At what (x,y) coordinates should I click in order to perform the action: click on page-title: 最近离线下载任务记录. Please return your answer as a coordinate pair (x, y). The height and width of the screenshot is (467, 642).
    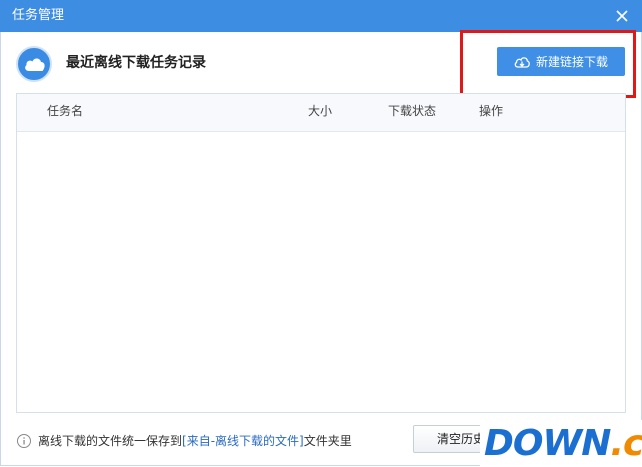
    Looking at the image, I should click on (136, 63).